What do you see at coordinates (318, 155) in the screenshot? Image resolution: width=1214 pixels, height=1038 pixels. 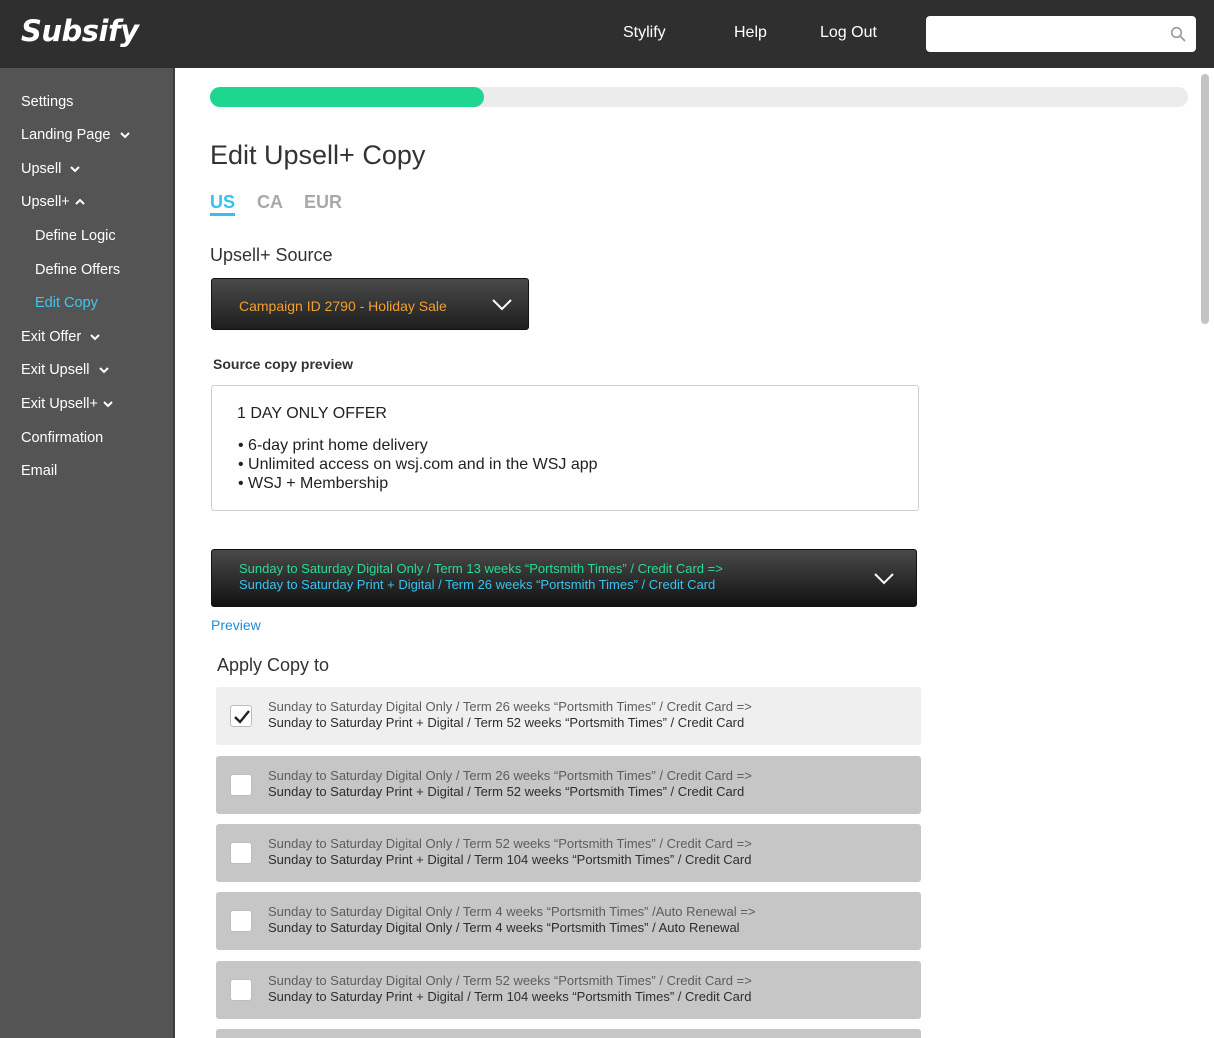 I see `page-title: Edit Upsell+ Copy` at bounding box center [318, 155].